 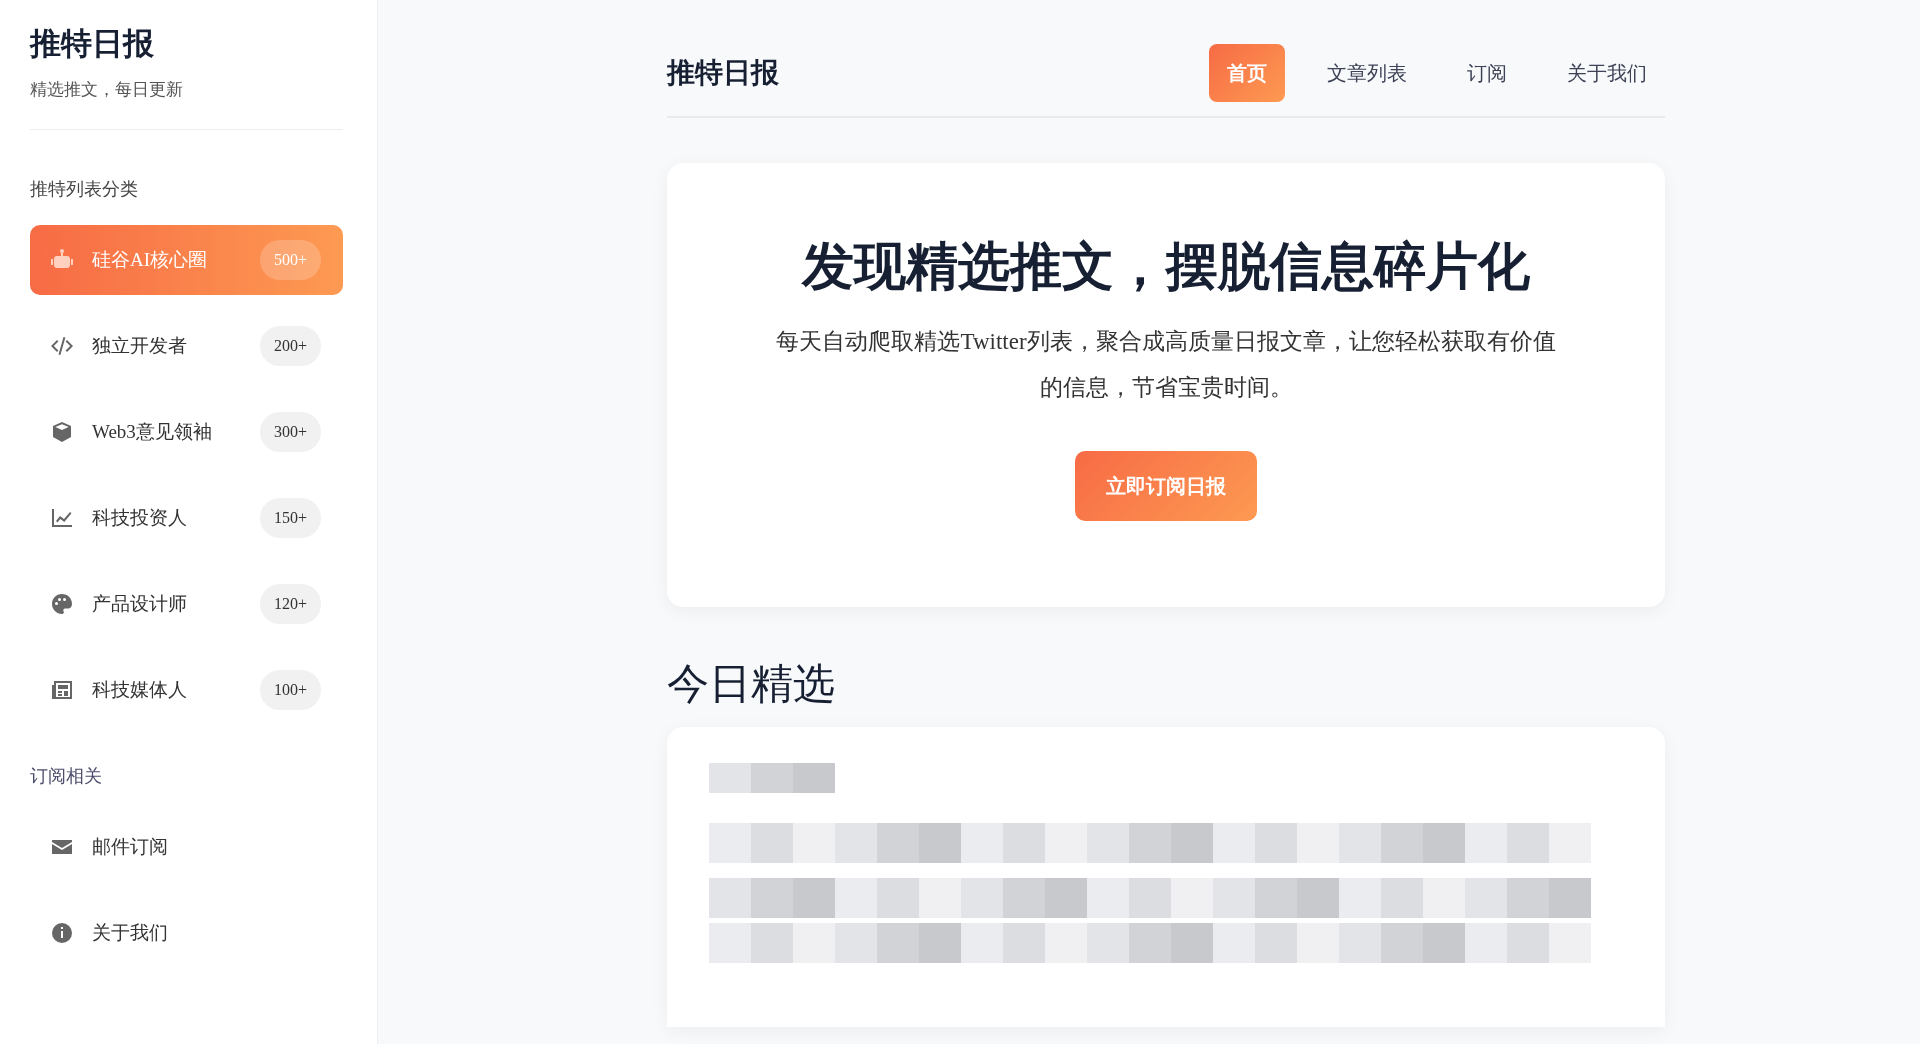 I want to click on site-brand: 推特日报, so click(x=723, y=73).